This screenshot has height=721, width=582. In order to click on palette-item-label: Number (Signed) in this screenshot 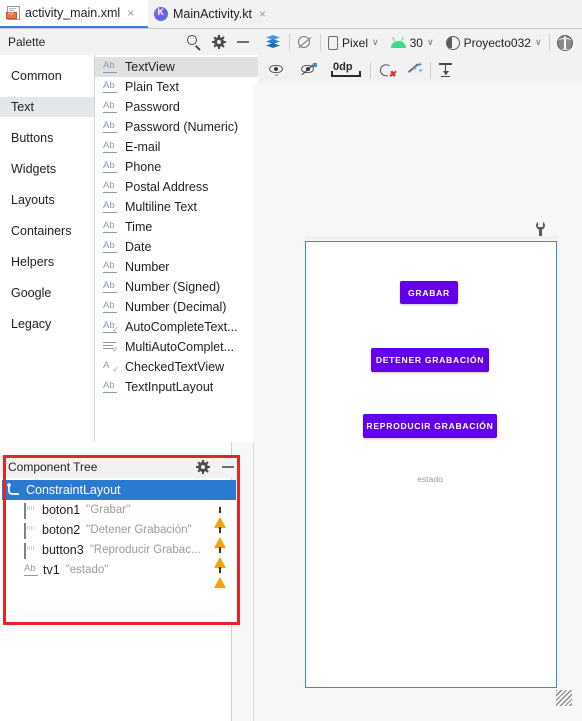, I will do `click(173, 287)`.